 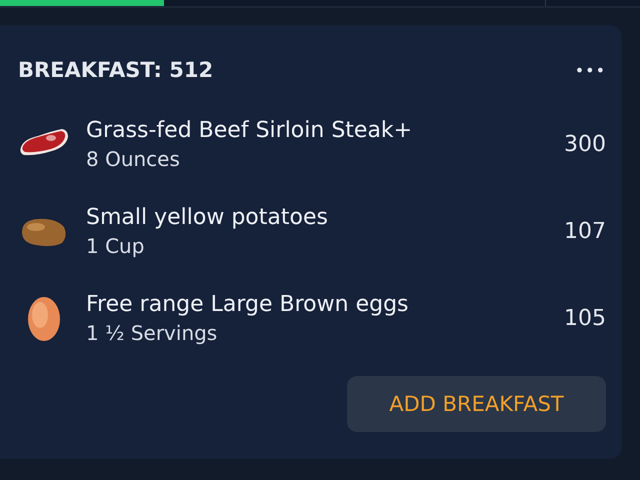 What do you see at coordinates (116, 246) in the screenshot?
I see `food-amount: 1 Cup` at bounding box center [116, 246].